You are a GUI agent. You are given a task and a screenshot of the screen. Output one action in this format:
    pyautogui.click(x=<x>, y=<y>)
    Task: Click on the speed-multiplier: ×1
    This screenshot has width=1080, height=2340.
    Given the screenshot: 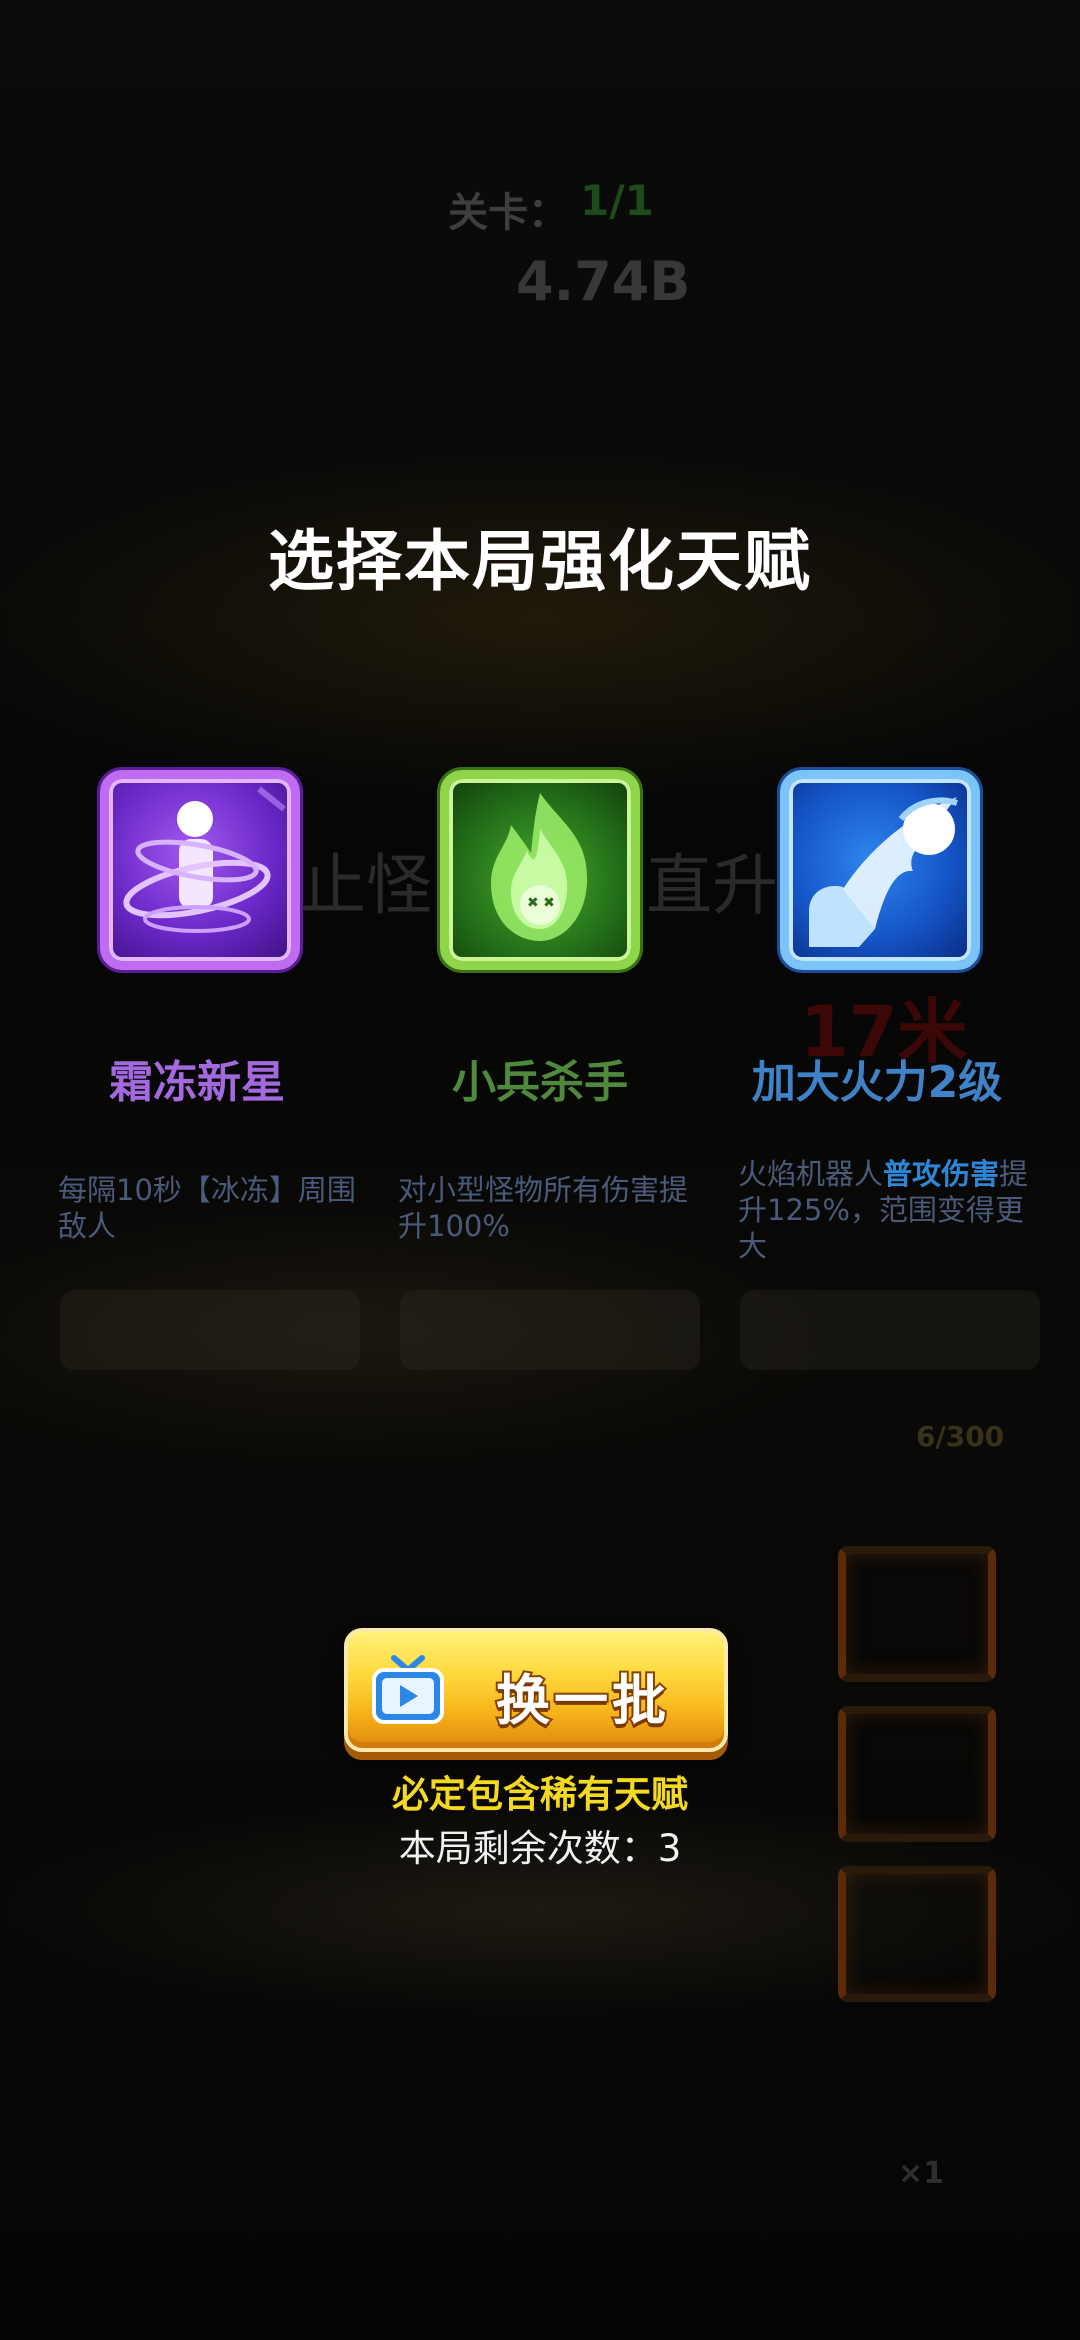 What is the action you would take?
    pyautogui.click(x=921, y=2173)
    